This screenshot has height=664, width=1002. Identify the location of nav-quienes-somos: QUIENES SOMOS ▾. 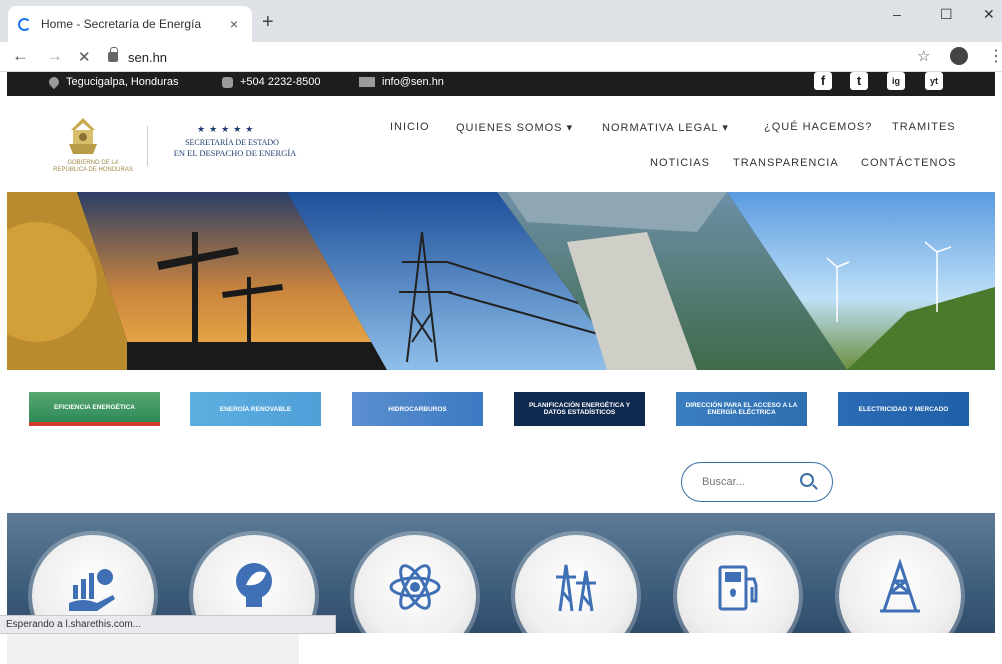
(514, 127).